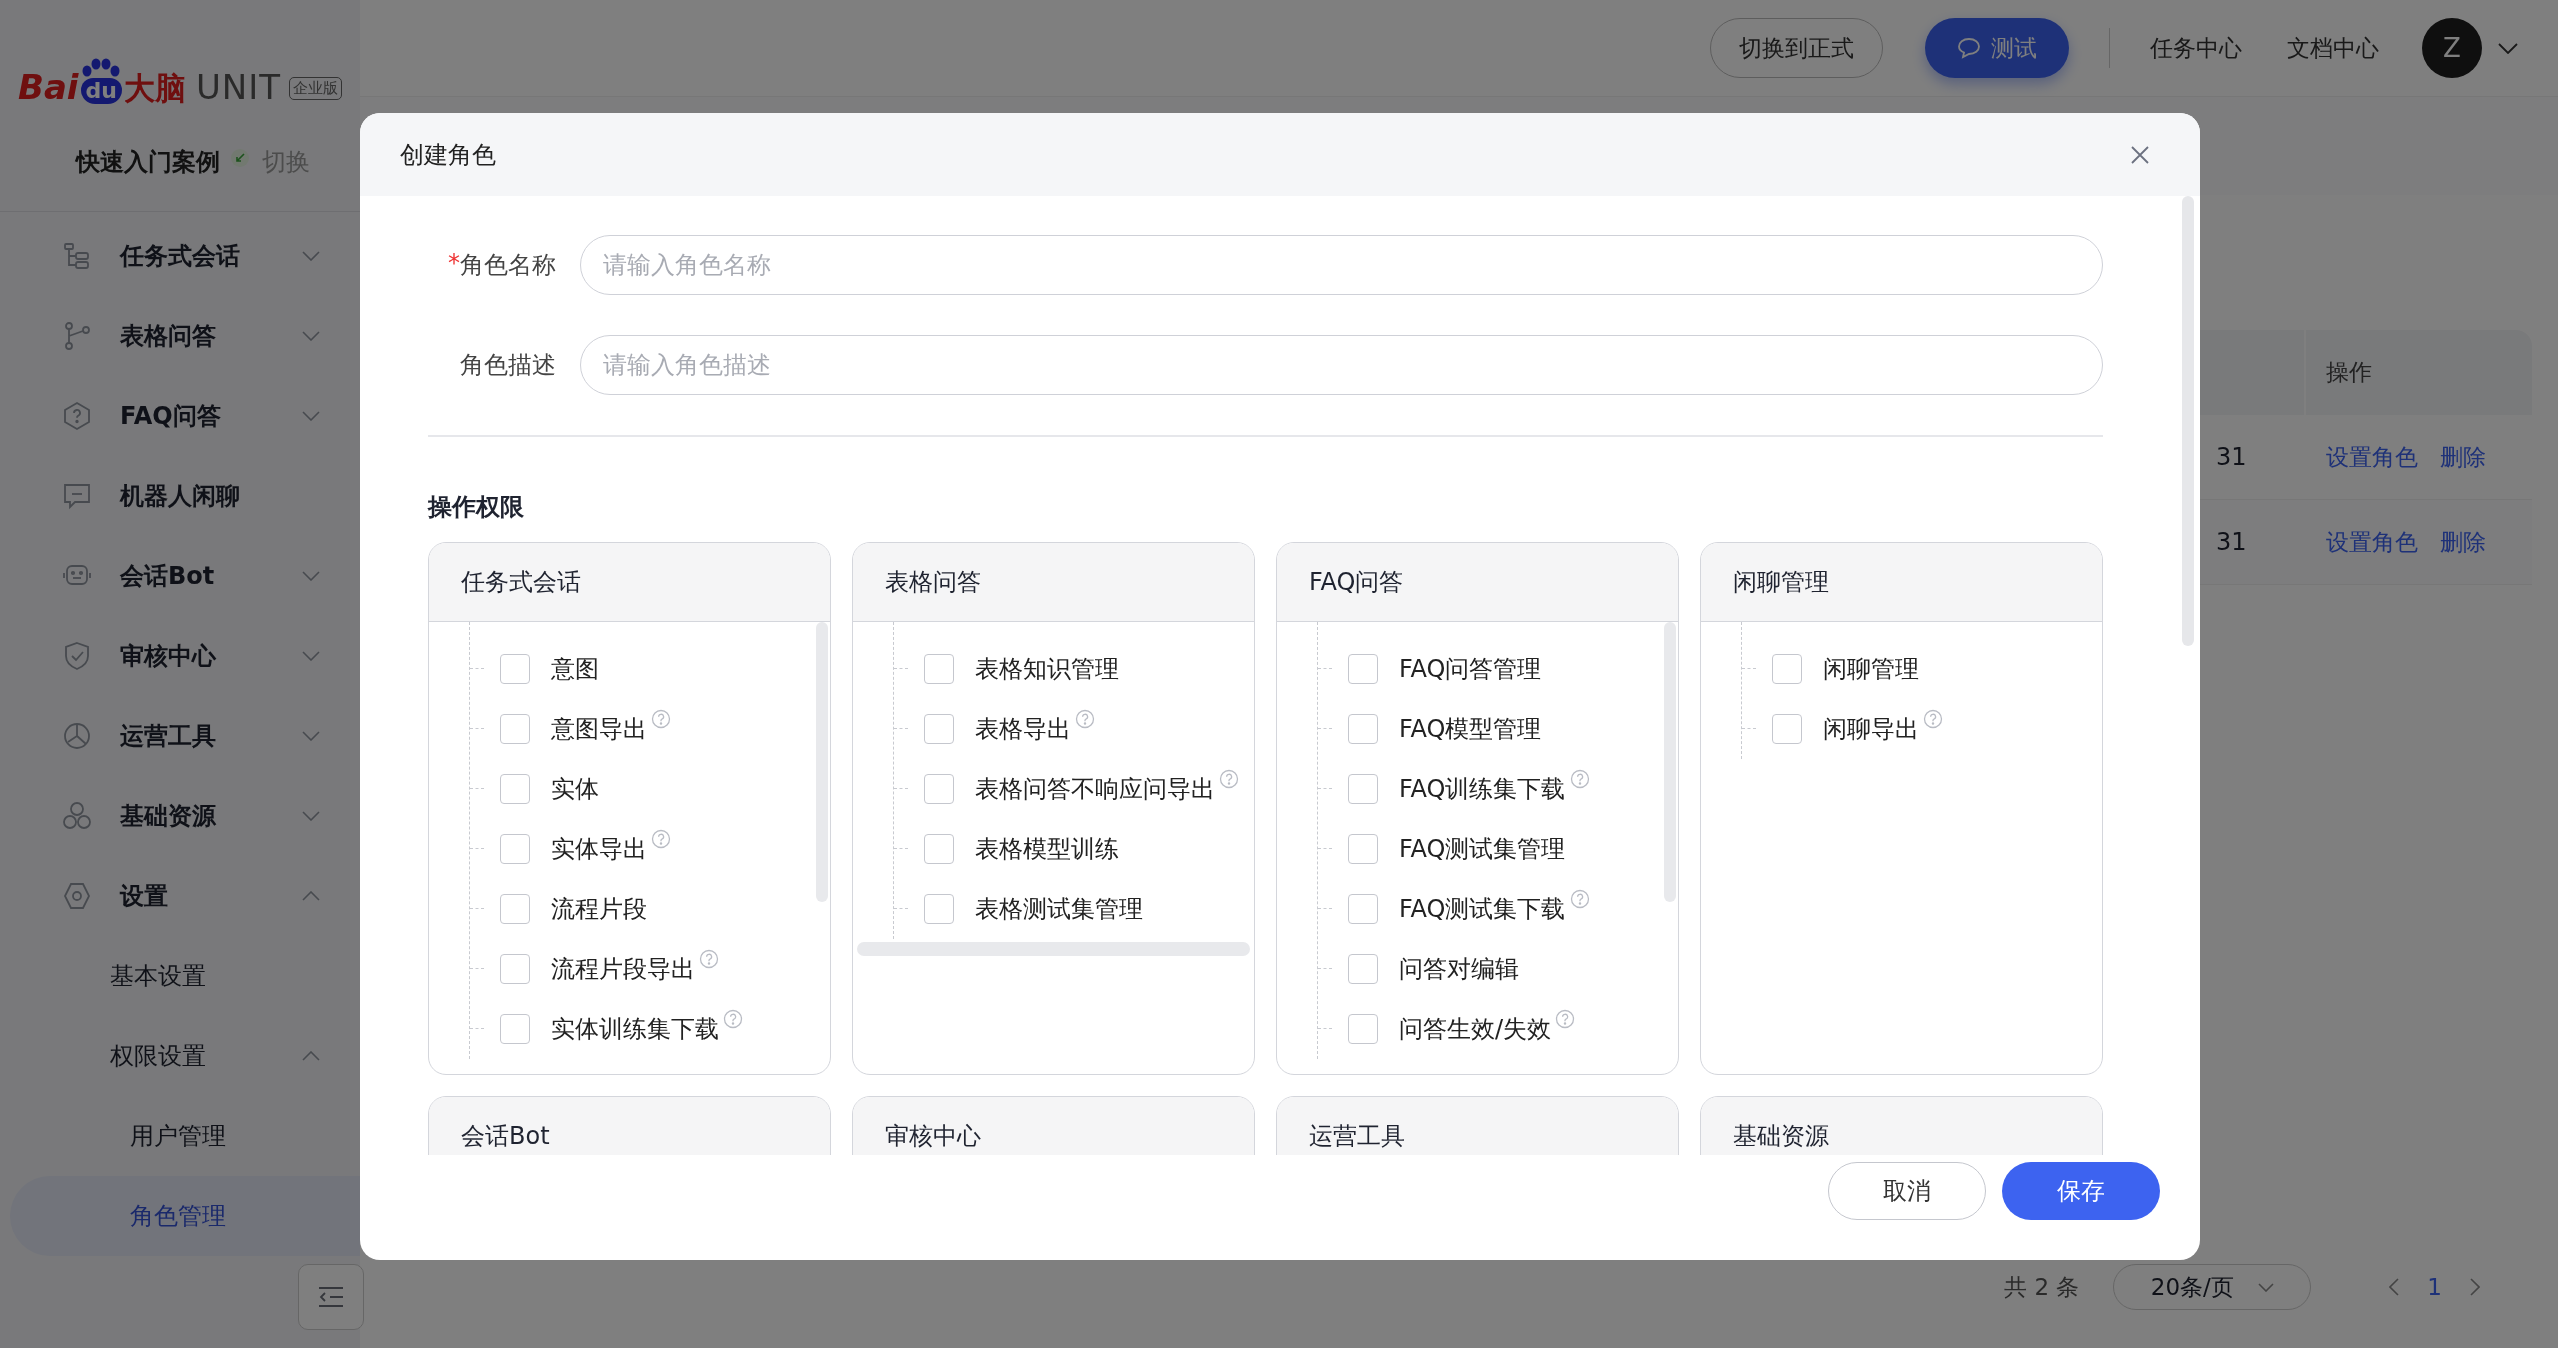 Image resolution: width=2558 pixels, height=1348 pixels. I want to click on permission-label: 表格导出, so click(1023, 729).